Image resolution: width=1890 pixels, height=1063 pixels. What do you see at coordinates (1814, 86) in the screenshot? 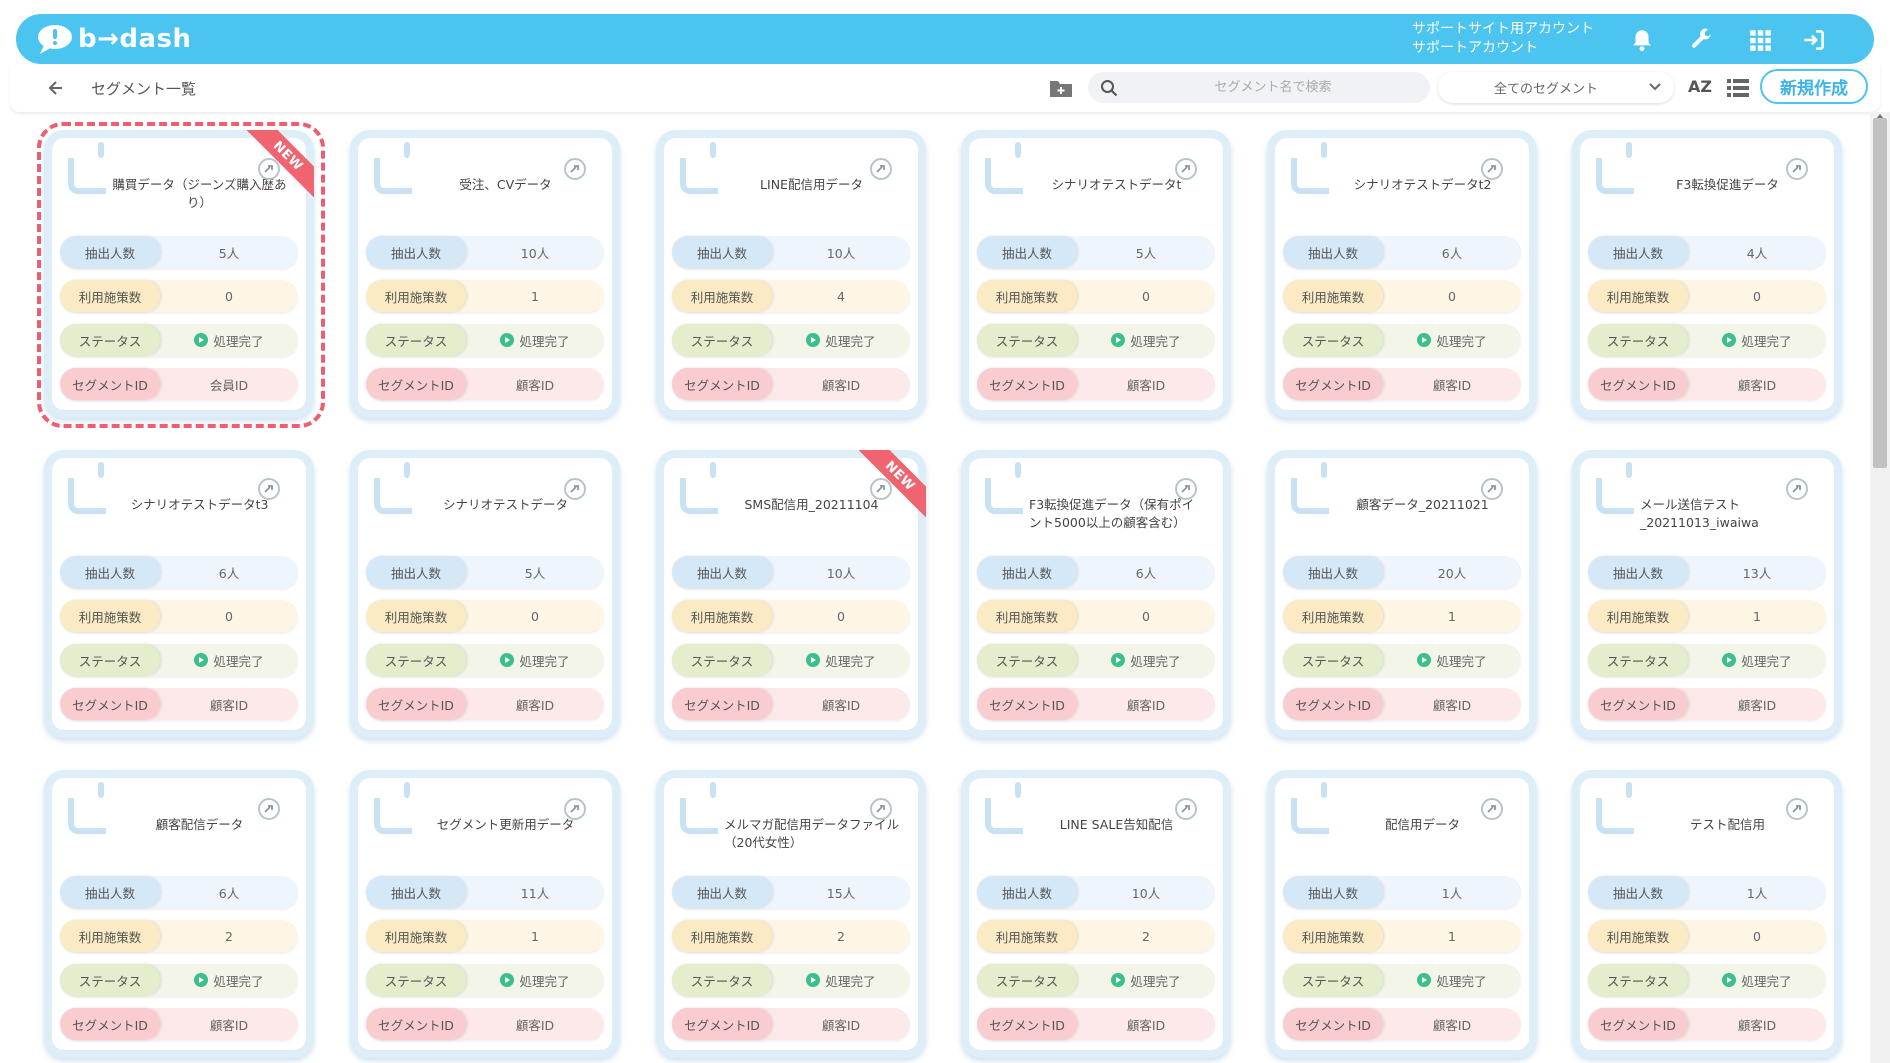
I see `create-new-button: 新規作成` at bounding box center [1814, 86].